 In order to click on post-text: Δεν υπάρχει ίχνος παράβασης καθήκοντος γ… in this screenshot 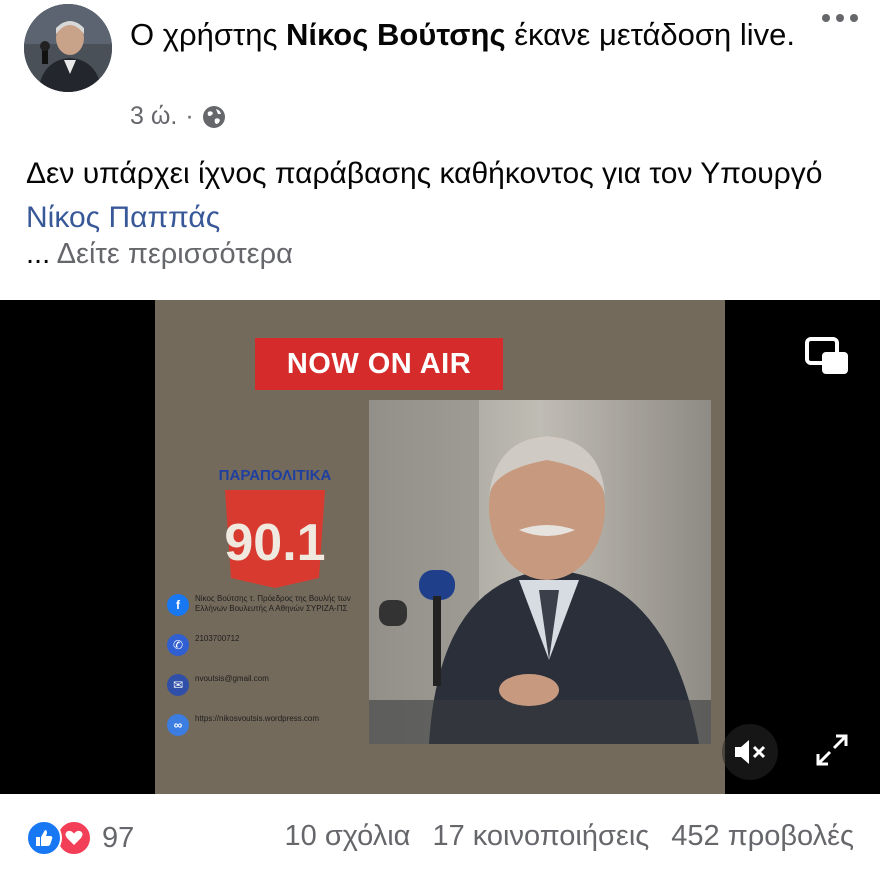, I will do `click(441, 196)`.